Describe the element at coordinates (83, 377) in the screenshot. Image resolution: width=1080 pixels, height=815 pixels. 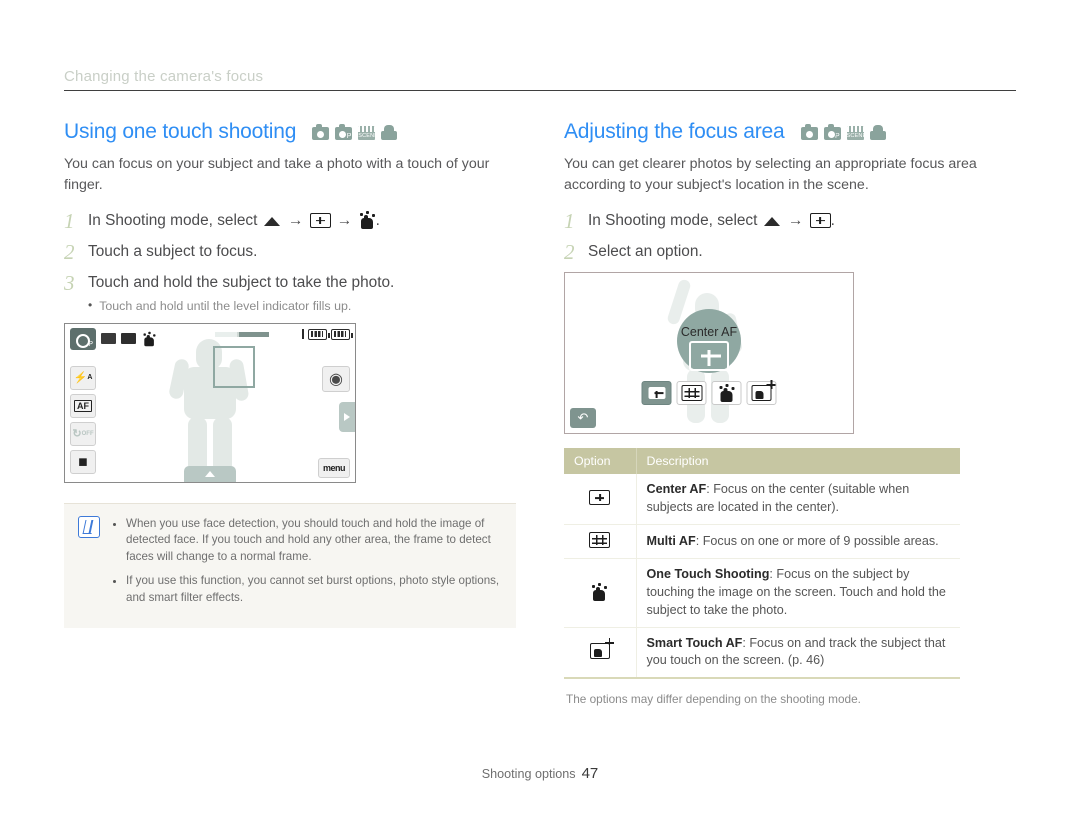
I see `flash-button: ⚡ A` at that location.